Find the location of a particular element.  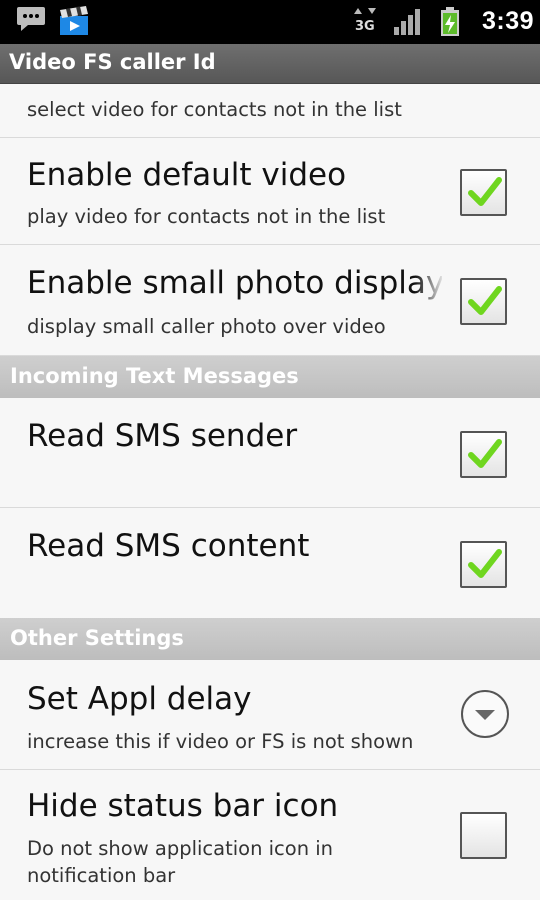

category-label: Other Settings is located at coordinates (97, 638).